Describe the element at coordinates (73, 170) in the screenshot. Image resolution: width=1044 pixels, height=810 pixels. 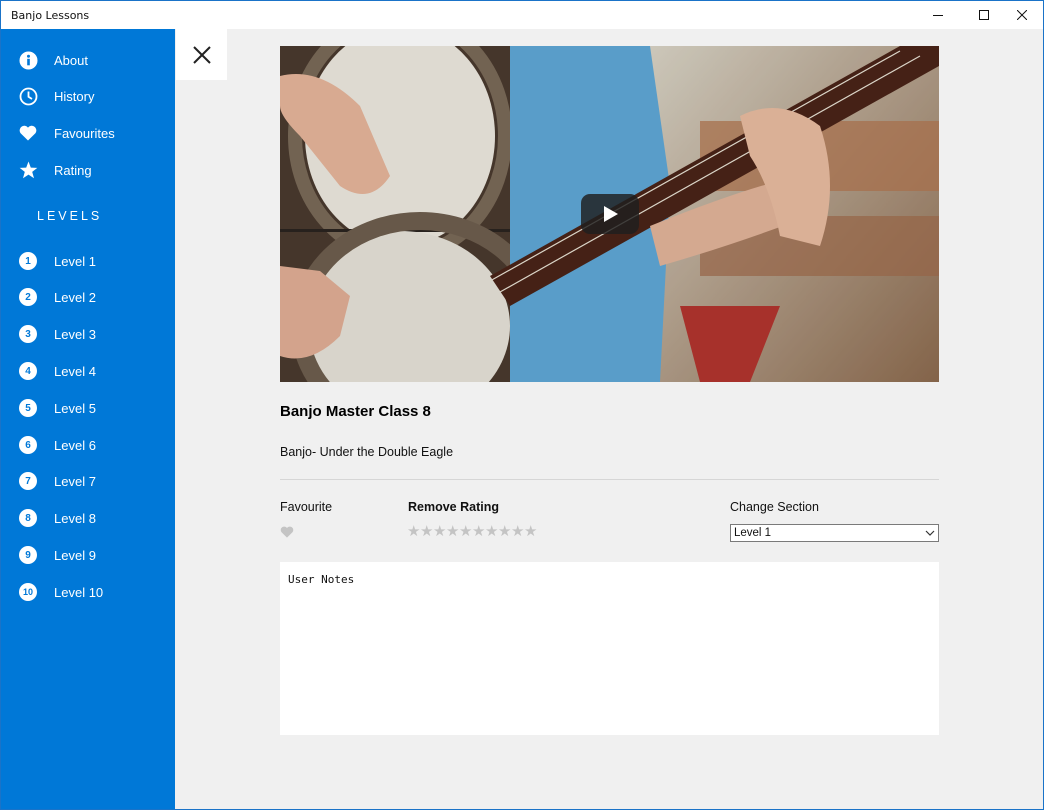
I see `sidebar-item-label: Rating` at that location.